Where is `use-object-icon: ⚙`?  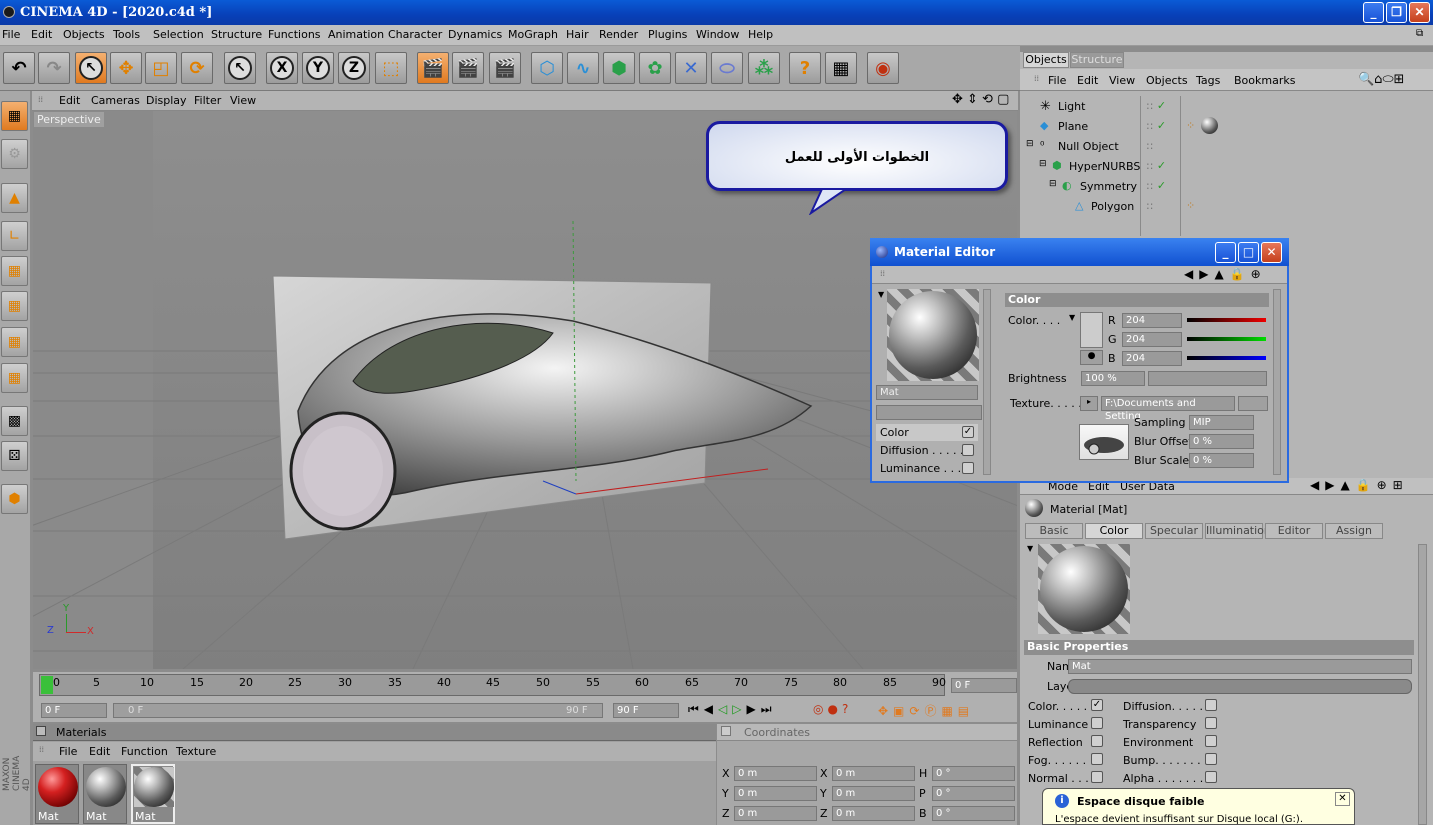 use-object-icon: ⚙ is located at coordinates (14, 154).